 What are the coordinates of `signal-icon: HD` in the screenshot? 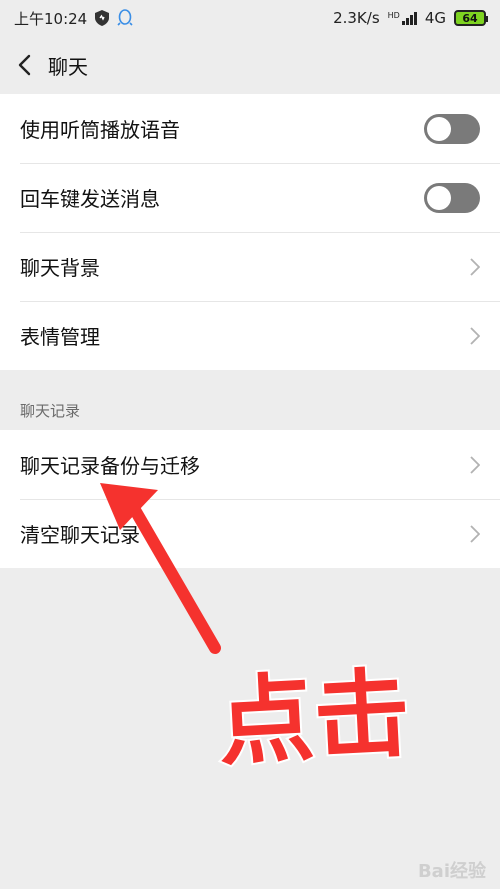 It's located at (402, 18).